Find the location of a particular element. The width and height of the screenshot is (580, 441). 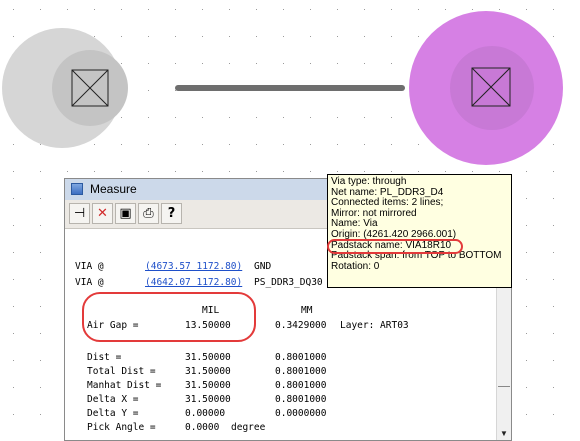

padstack-highlight is located at coordinates (395, 246).